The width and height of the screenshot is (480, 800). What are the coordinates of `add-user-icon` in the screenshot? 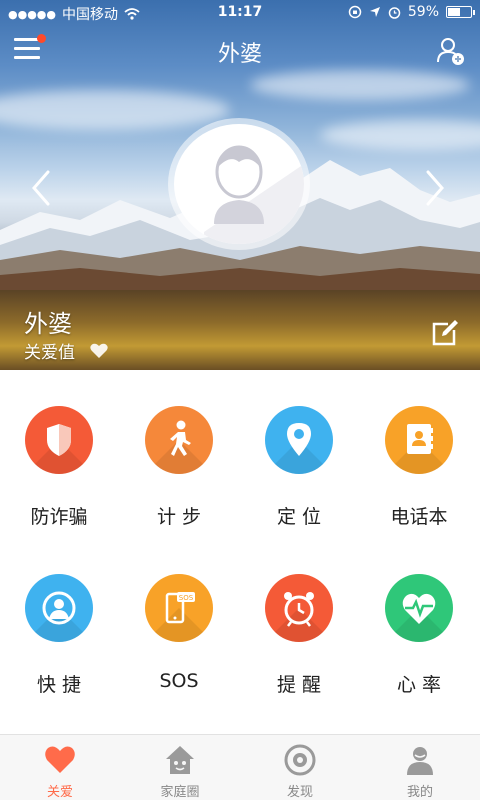 It's located at (450, 51).